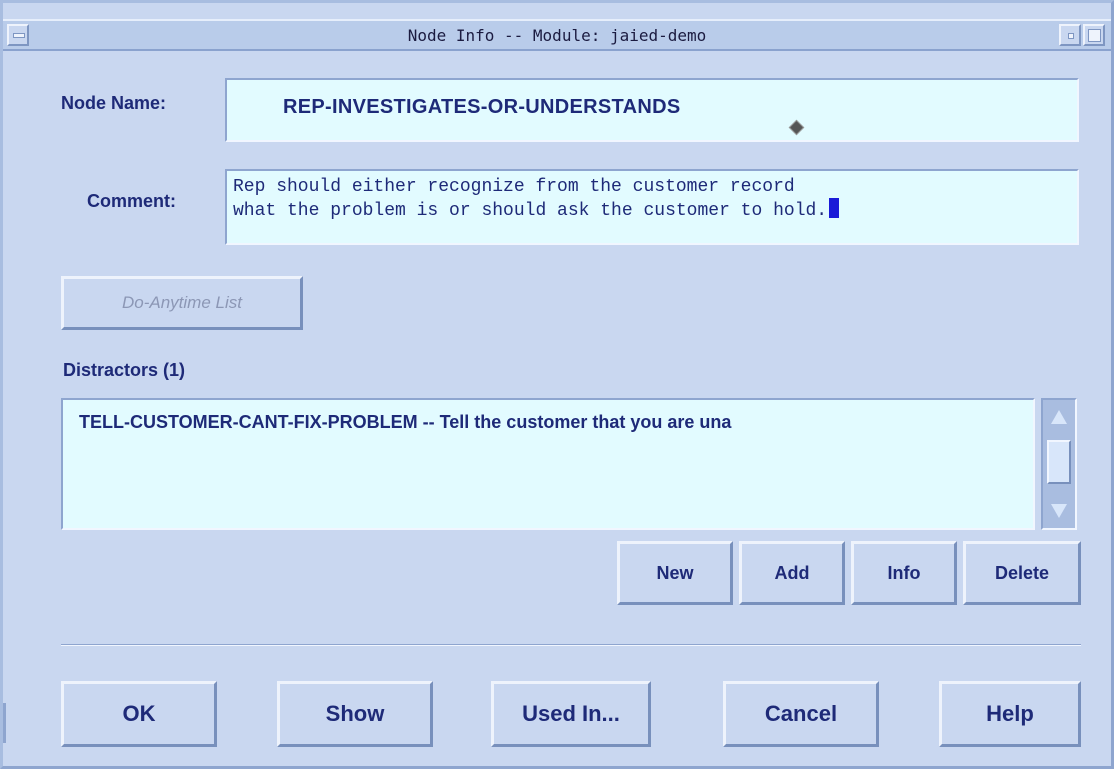 The height and width of the screenshot is (769, 1114). I want to click on node-name-label: Node Name:, so click(114, 103).